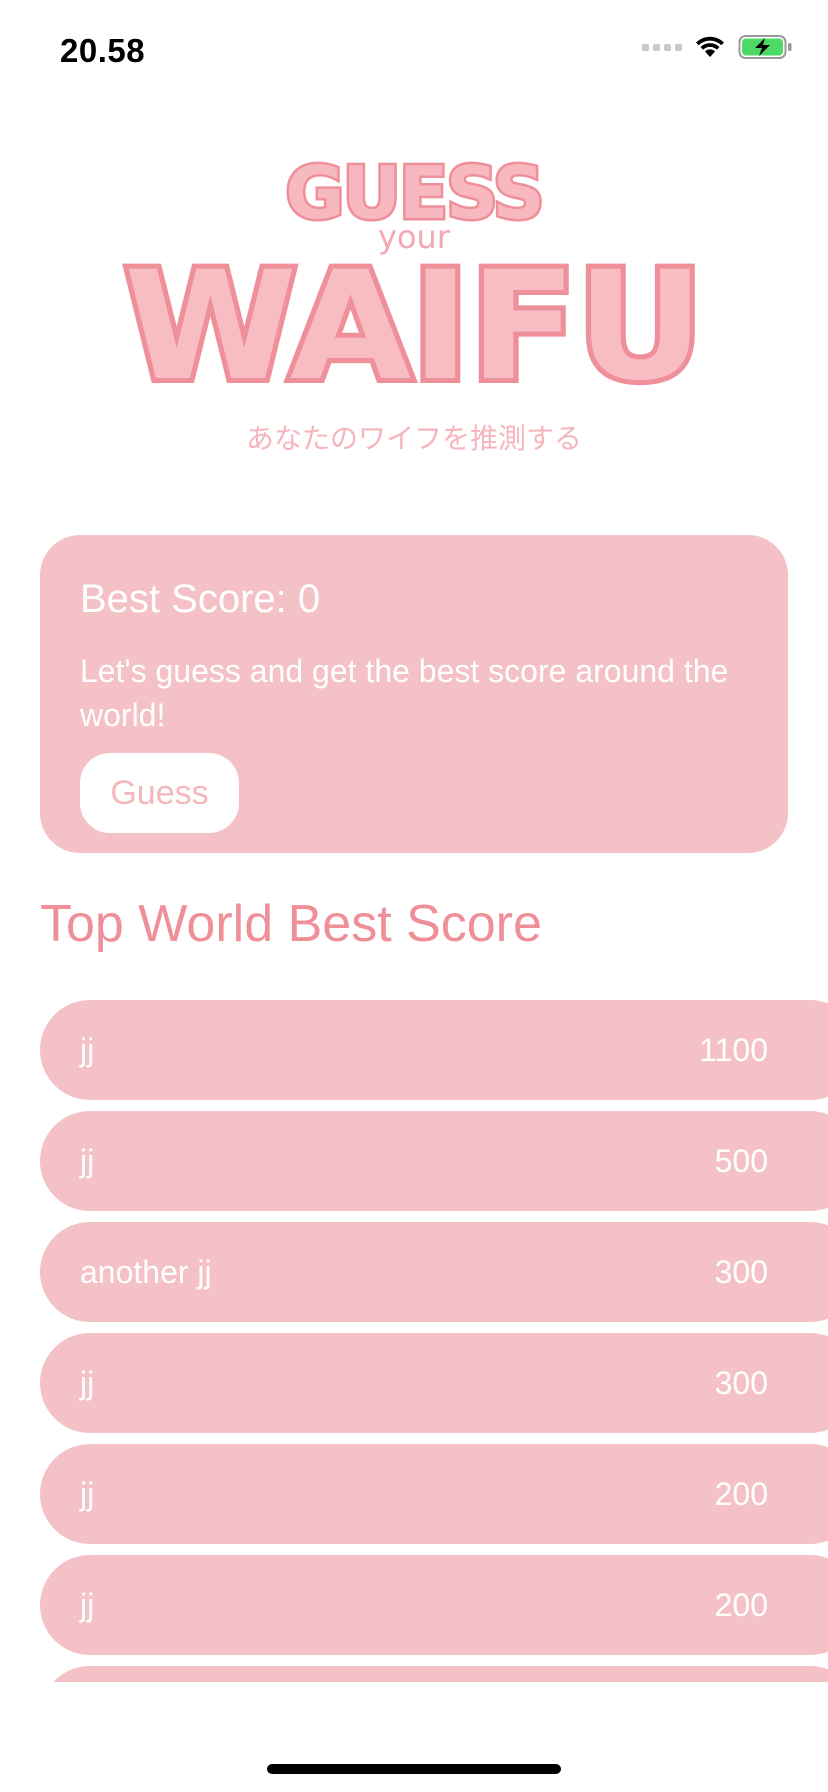 This screenshot has width=828, height=1792. What do you see at coordinates (765, 47) in the screenshot?
I see `battery-charging-icon` at bounding box center [765, 47].